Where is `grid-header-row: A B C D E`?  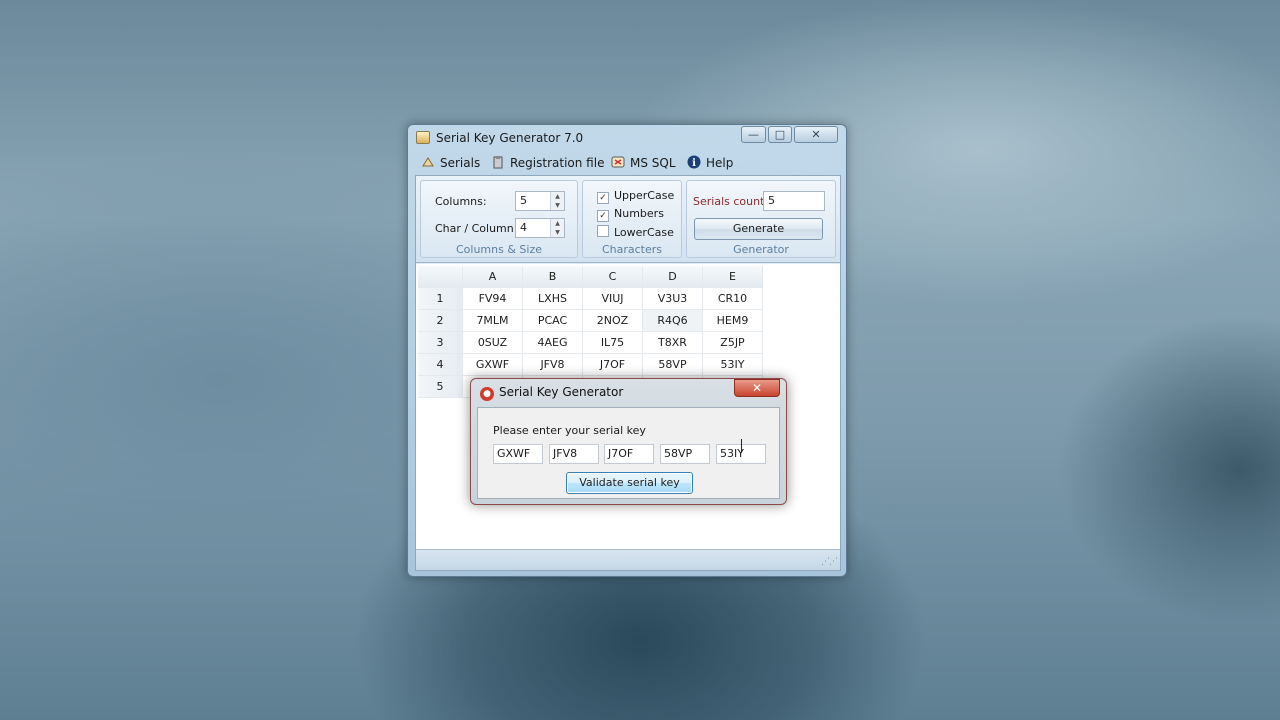
grid-header-row: A B C D E is located at coordinates (590, 277).